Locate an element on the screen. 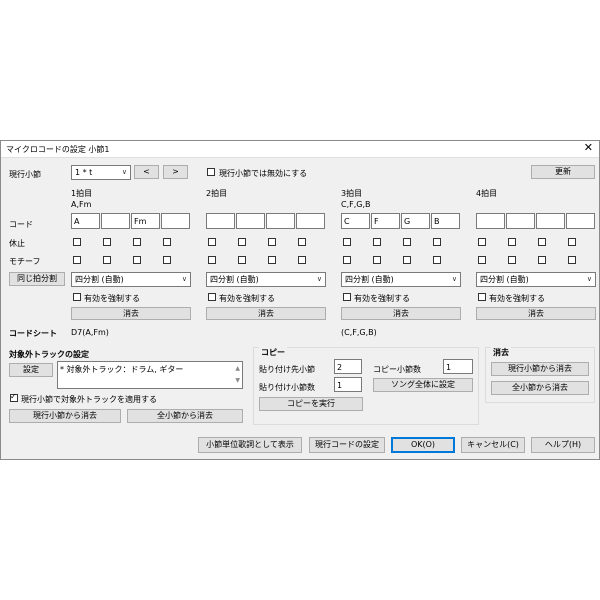 Image resolution: width=600 pixels, height=600 pixels. whole-song-button: ソング全体に設定 is located at coordinates (423, 385).